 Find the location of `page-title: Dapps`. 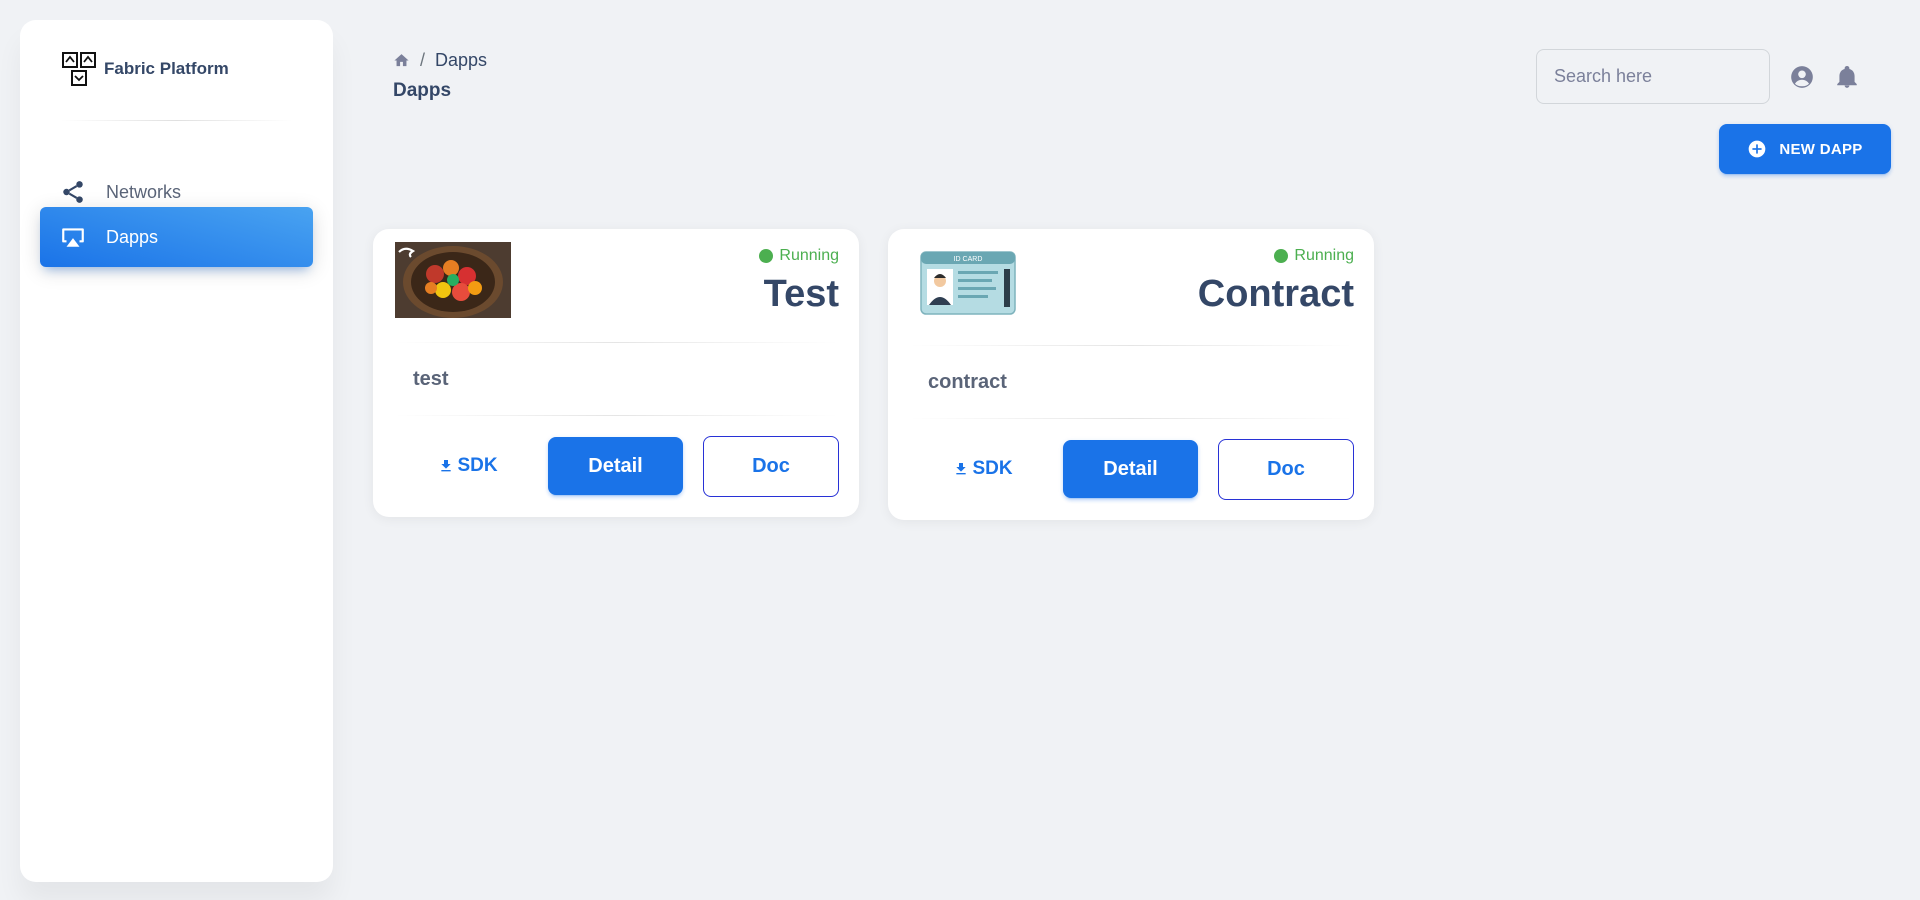

page-title: Dapps is located at coordinates (422, 90).